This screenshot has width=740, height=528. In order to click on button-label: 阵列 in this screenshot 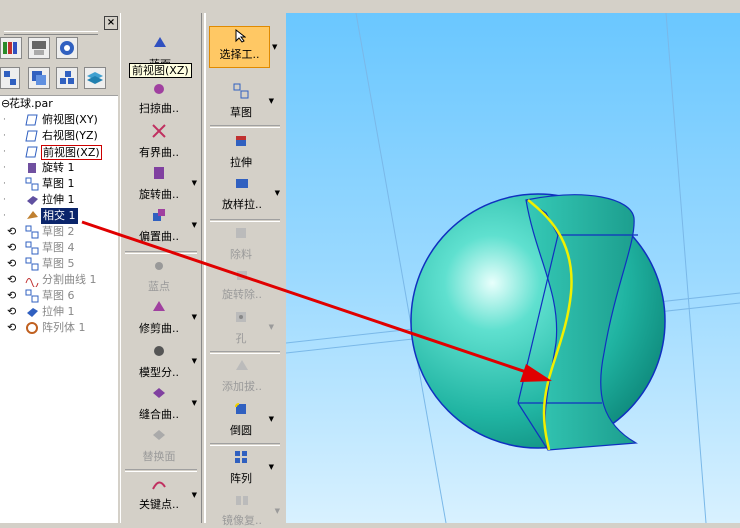, I will do `click(241, 478)`.